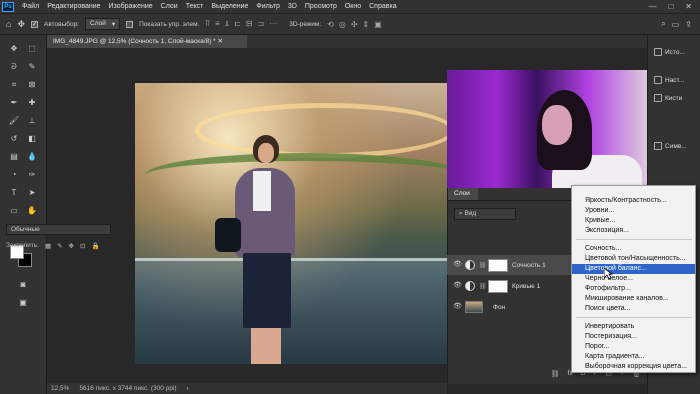  I want to click on align-right-icon: ⊐, so click(261, 24).